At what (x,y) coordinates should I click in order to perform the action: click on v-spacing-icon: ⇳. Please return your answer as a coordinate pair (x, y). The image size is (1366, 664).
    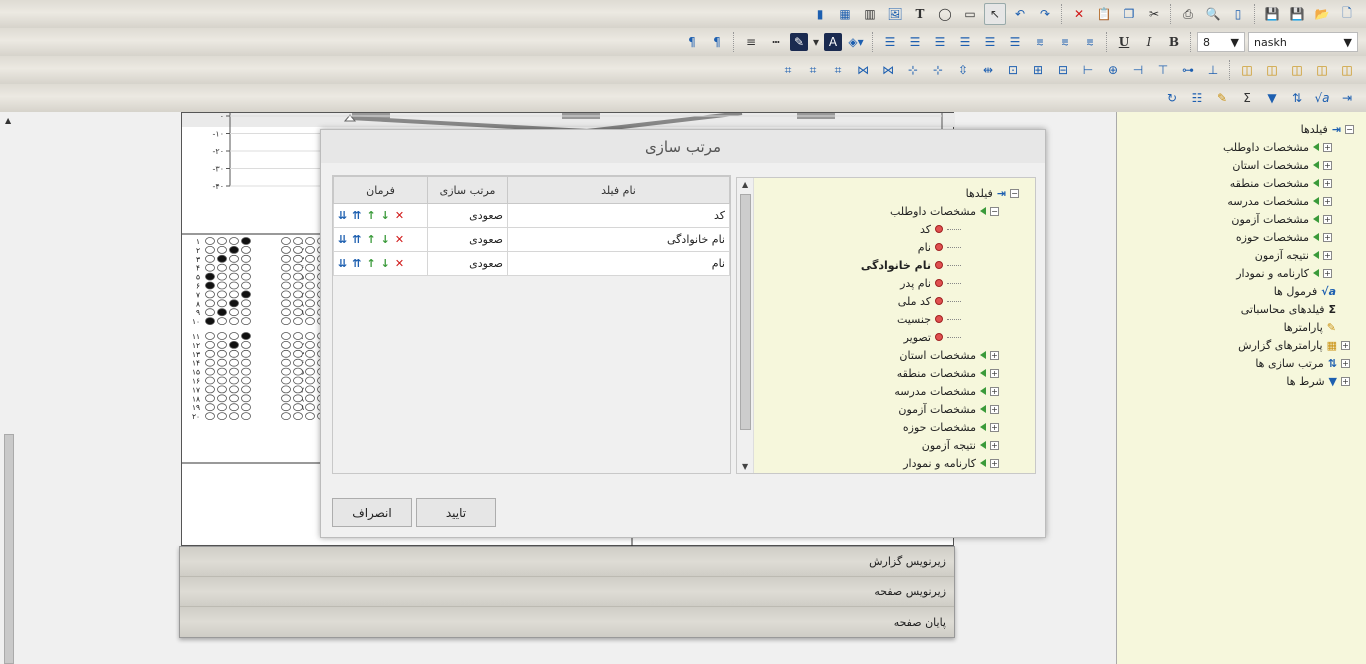
    Looking at the image, I should click on (963, 70).